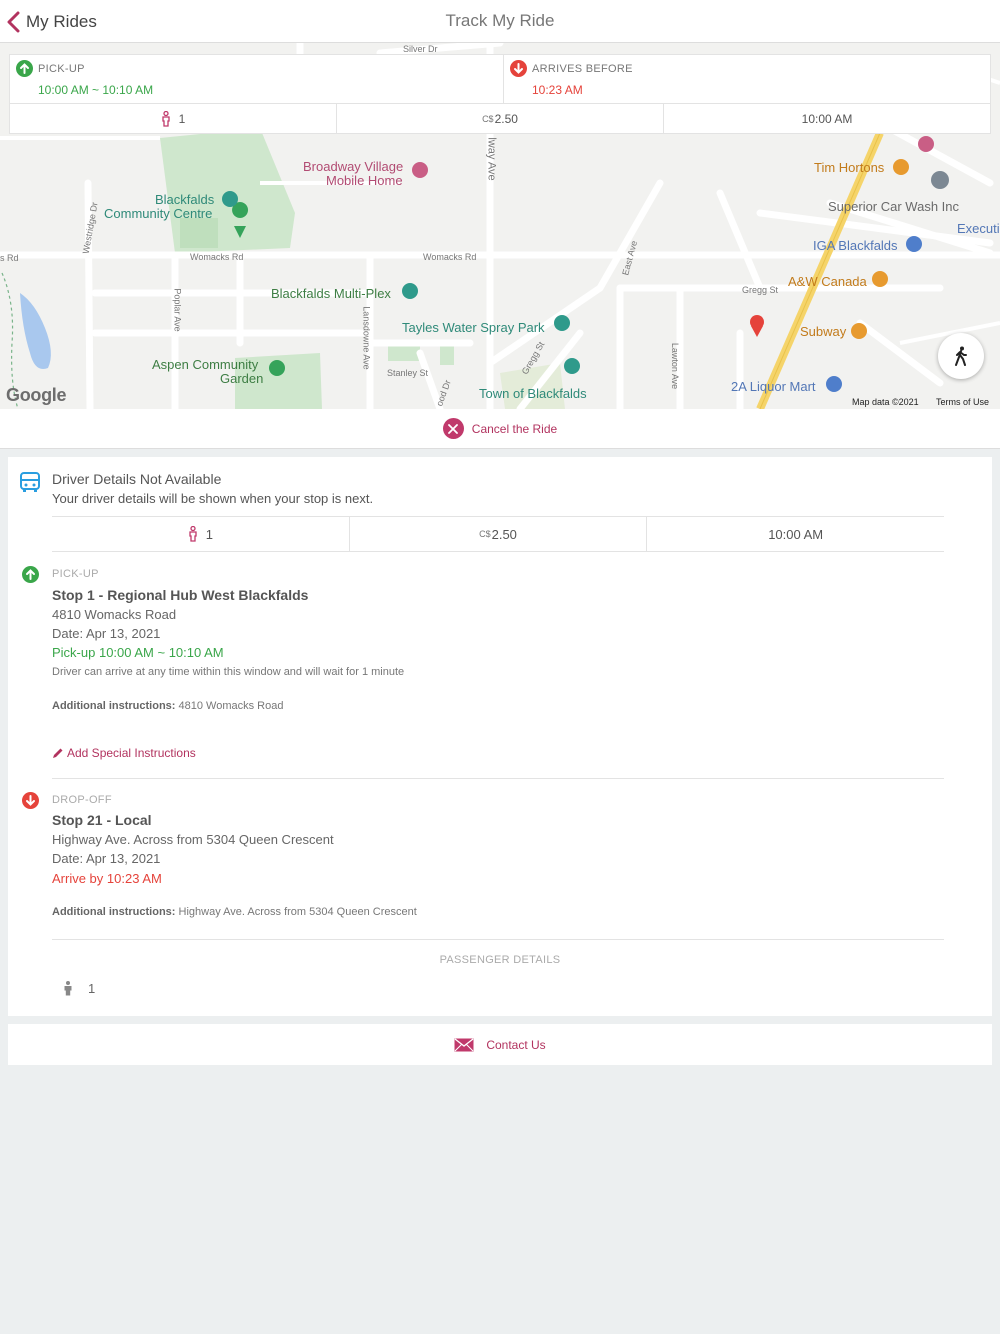 The width and height of the screenshot is (1000, 1334). Describe the element at coordinates (582, 69) in the screenshot. I see `arrives-before-label: ARRIVES BEFORE` at that location.